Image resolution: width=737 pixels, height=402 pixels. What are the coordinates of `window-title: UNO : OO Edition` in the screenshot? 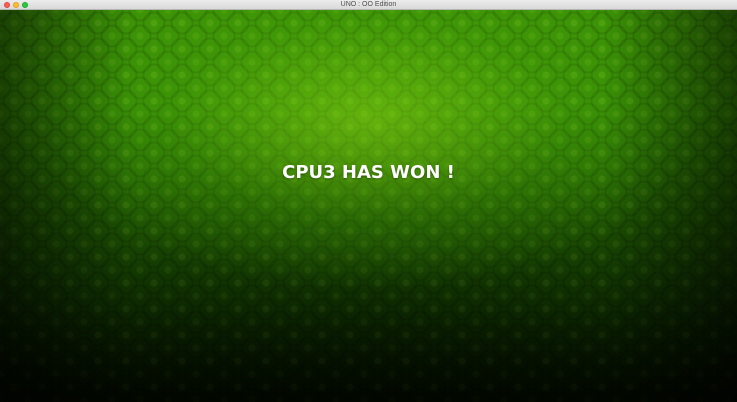 It's located at (368, 4).